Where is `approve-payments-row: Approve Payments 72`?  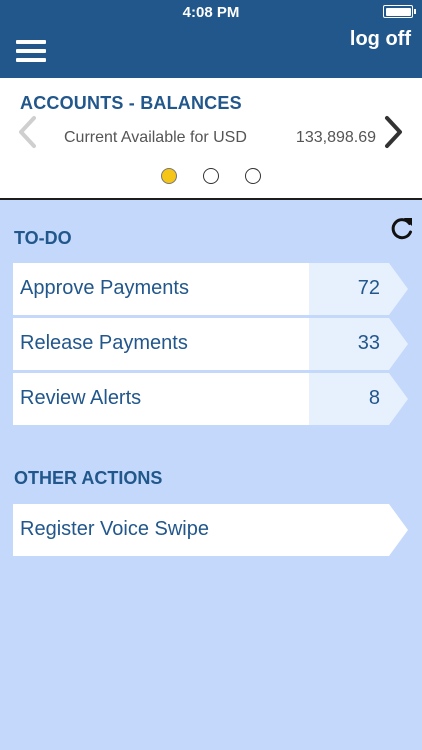
approve-payments-row: Approve Payments 72 is located at coordinates (210, 289).